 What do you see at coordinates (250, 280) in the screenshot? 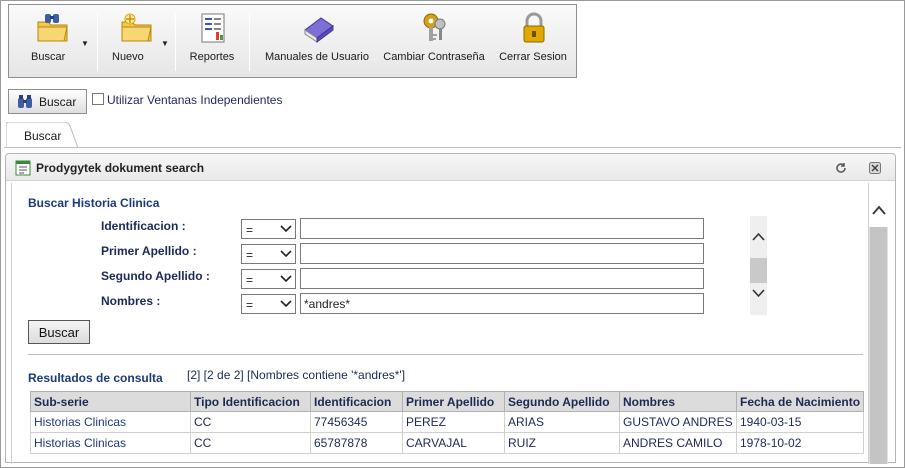
I see `segundo-apellido-operator-value: =` at bounding box center [250, 280].